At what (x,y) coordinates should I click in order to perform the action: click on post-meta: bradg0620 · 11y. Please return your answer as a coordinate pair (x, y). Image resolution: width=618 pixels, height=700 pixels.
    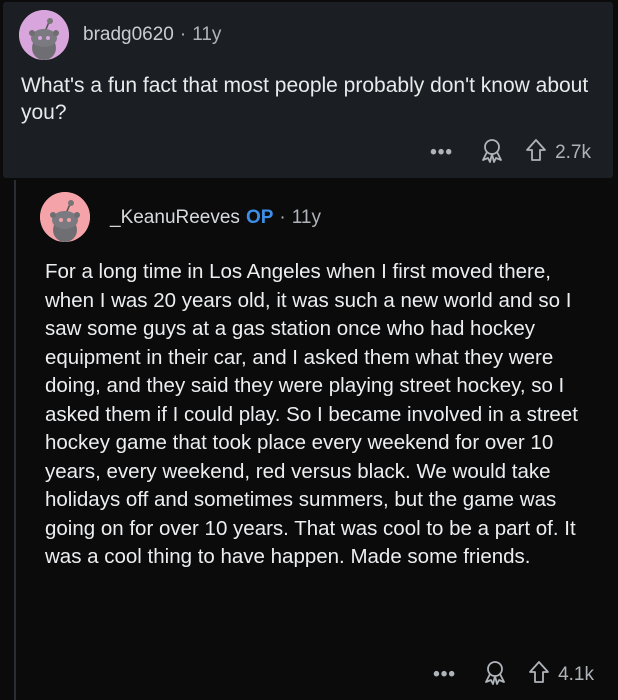
    Looking at the image, I should click on (152, 35).